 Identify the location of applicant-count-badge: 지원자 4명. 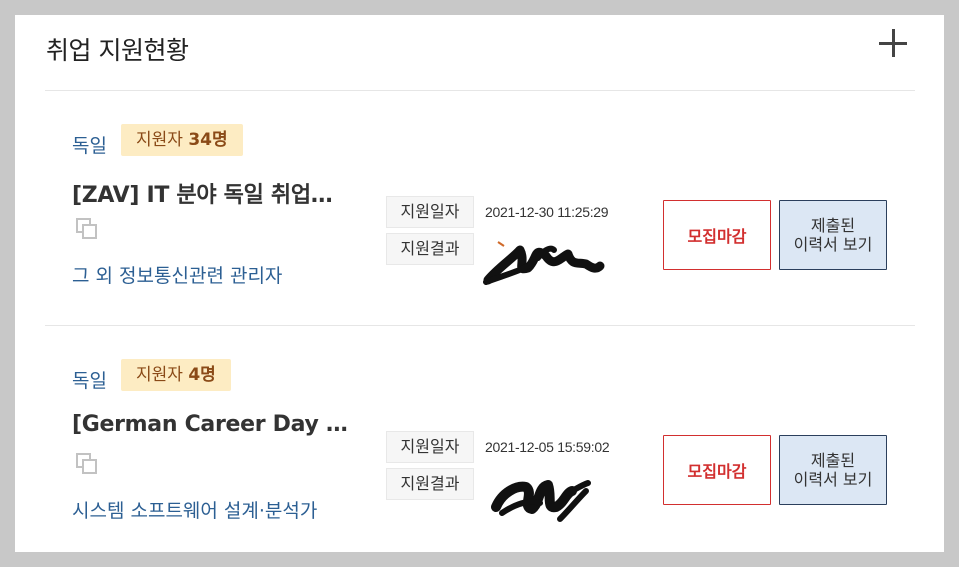
(176, 375).